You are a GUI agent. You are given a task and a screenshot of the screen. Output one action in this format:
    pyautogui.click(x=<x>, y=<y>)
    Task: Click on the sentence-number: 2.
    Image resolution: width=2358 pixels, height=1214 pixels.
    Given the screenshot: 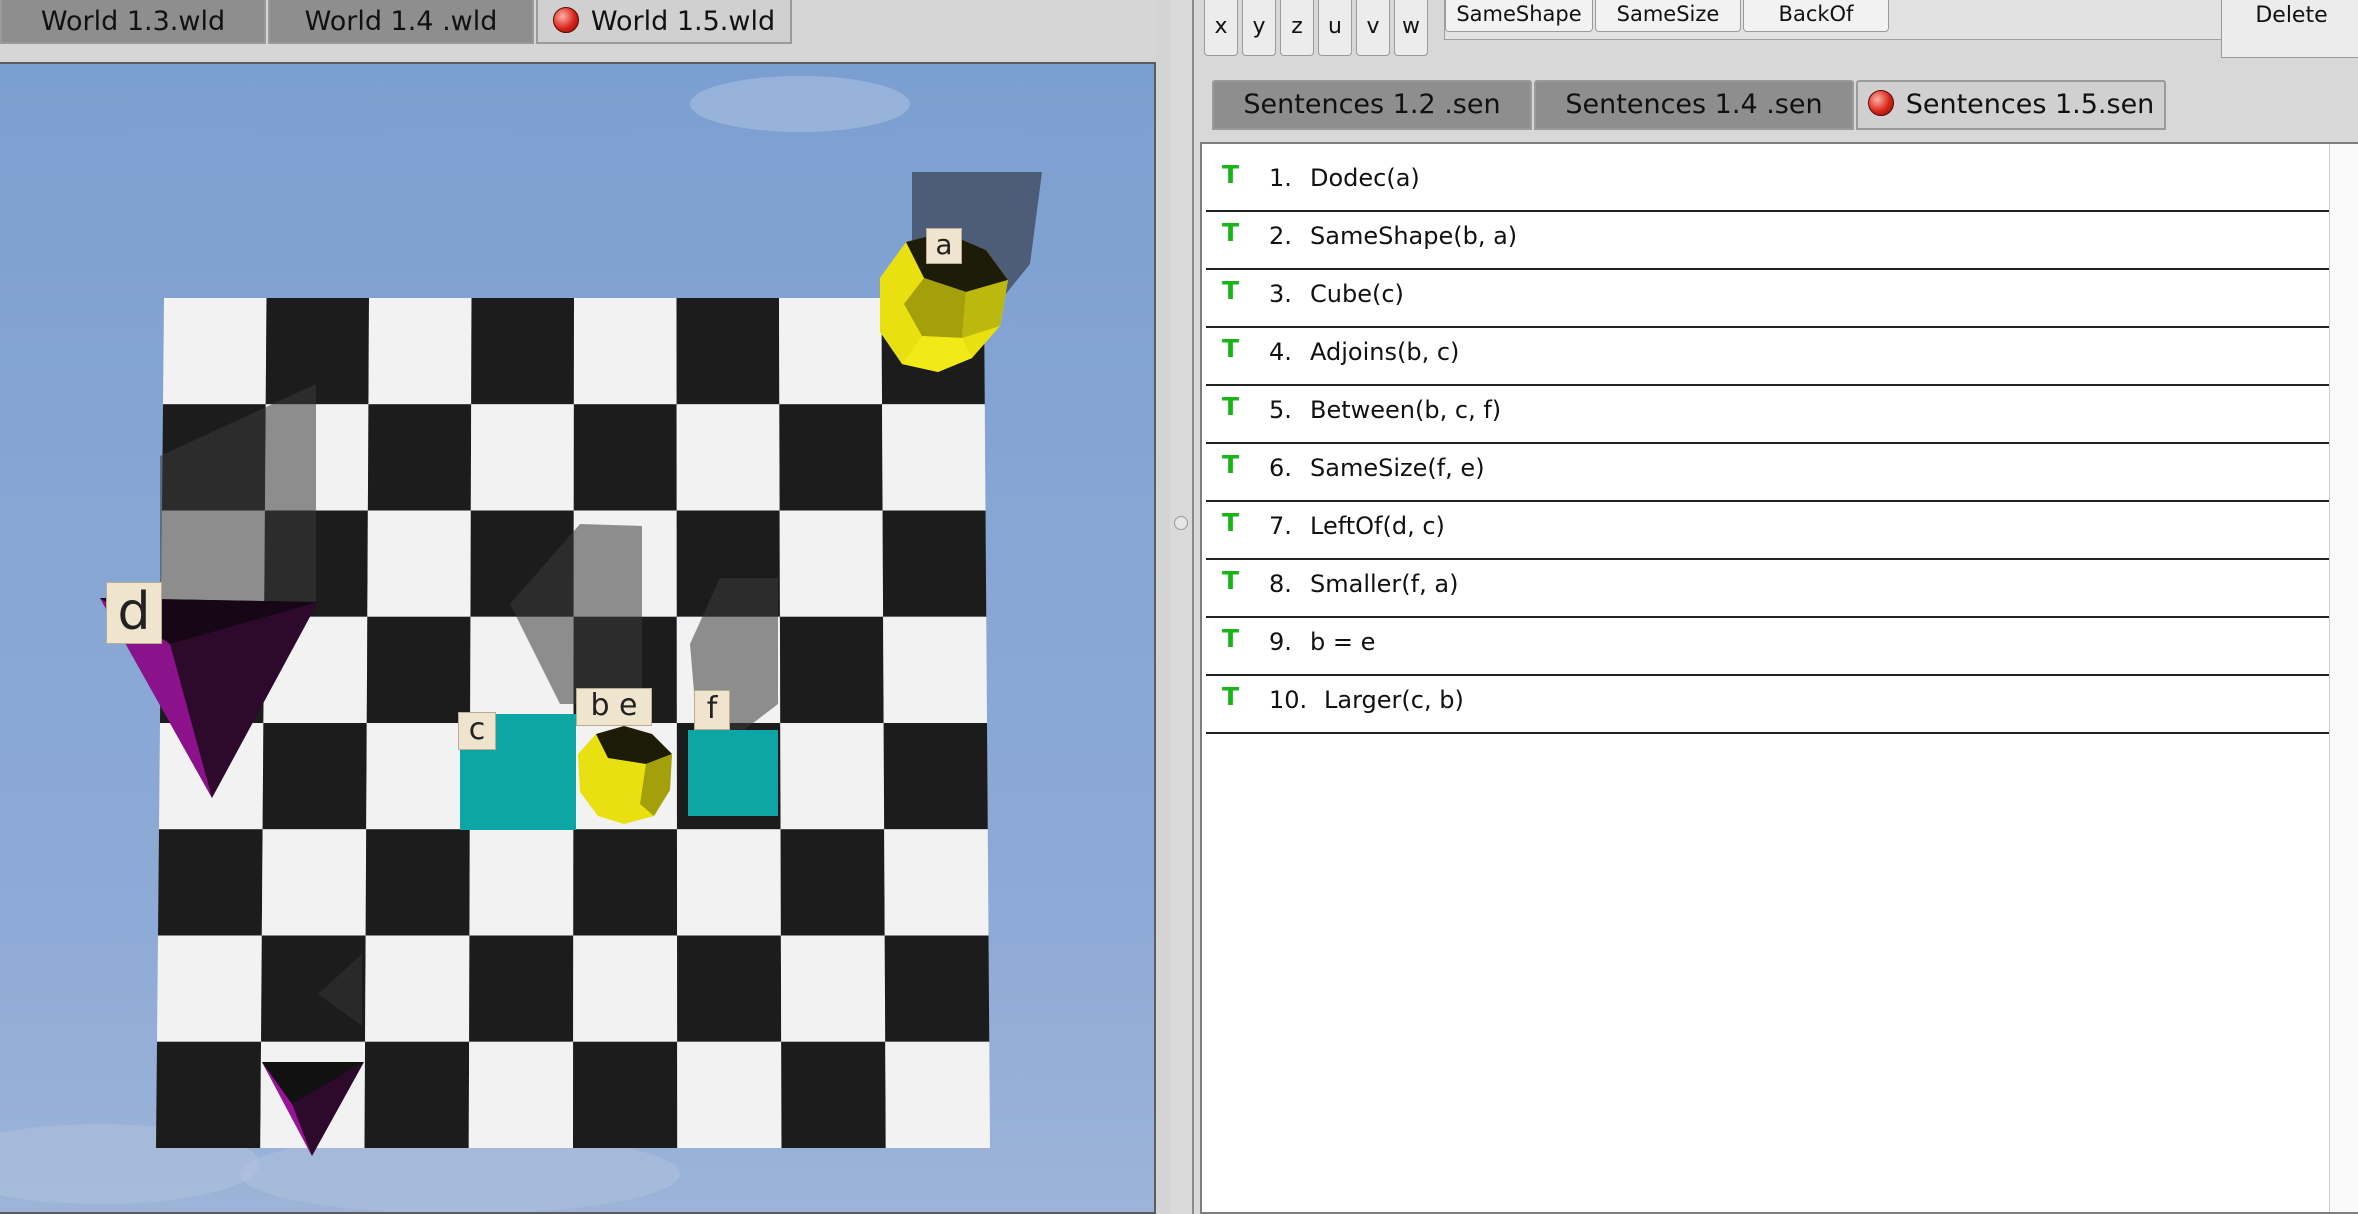 What is the action you would take?
    pyautogui.click(x=1280, y=236)
    